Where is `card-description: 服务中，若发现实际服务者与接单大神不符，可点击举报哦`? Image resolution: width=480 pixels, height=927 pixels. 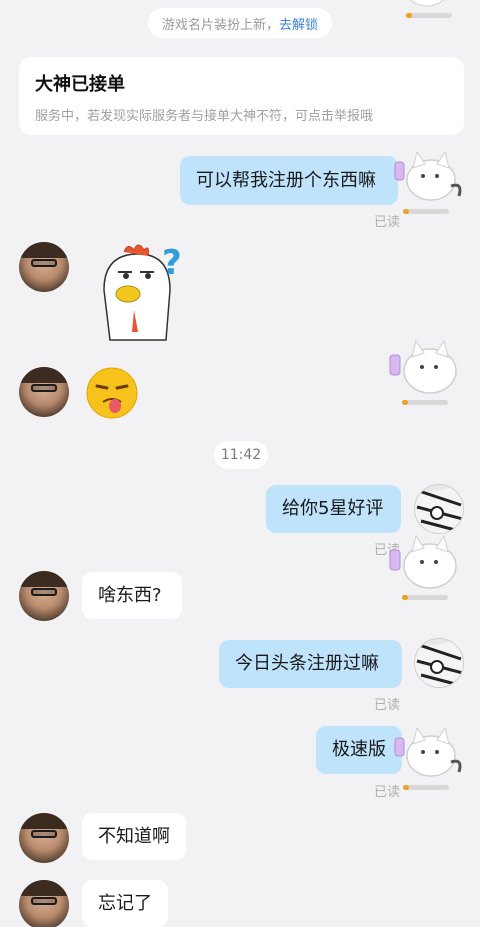 card-description: 服务中，若发现实际服务者与接单大神不符，可点击举报哦 is located at coordinates (204, 116).